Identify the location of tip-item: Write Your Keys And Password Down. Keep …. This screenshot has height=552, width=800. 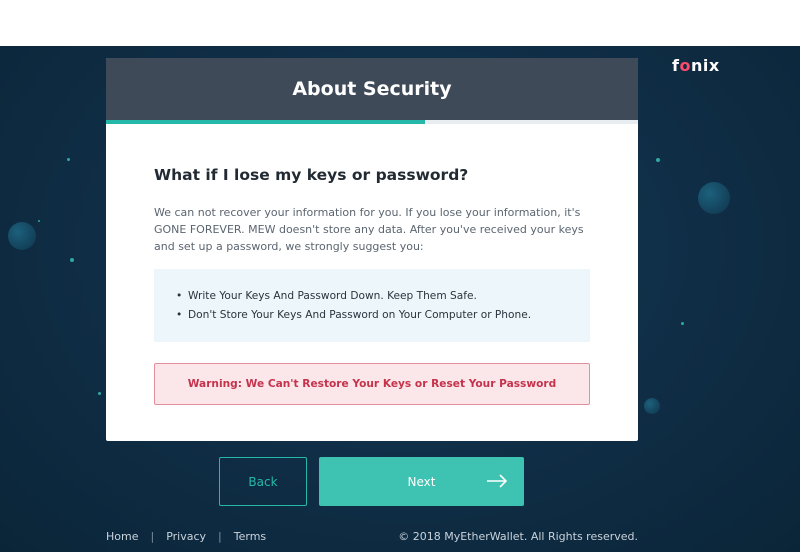
(383, 296).